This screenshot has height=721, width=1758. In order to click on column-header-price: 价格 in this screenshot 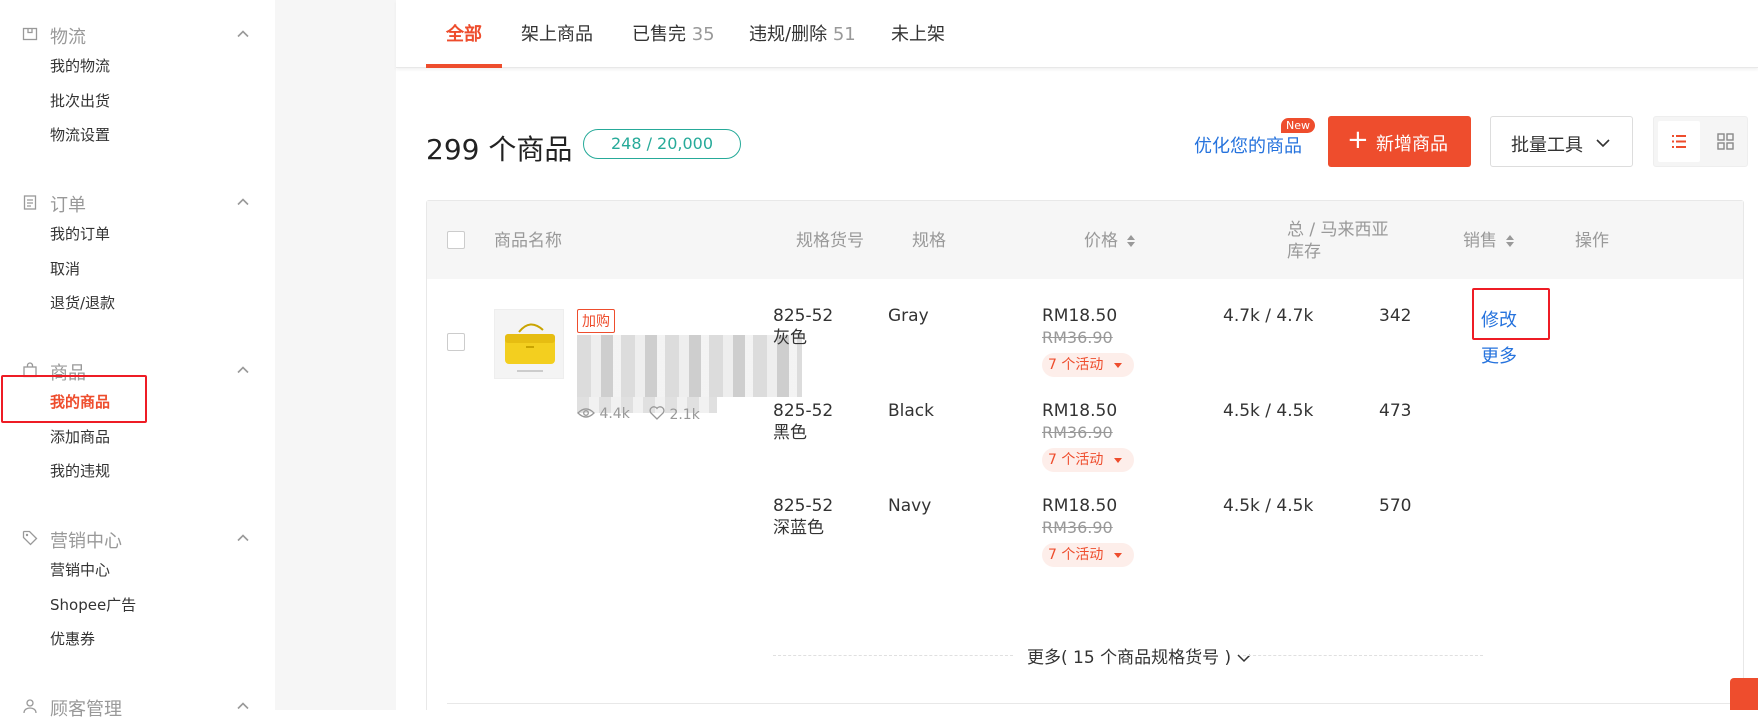, I will do `click(1110, 241)`.